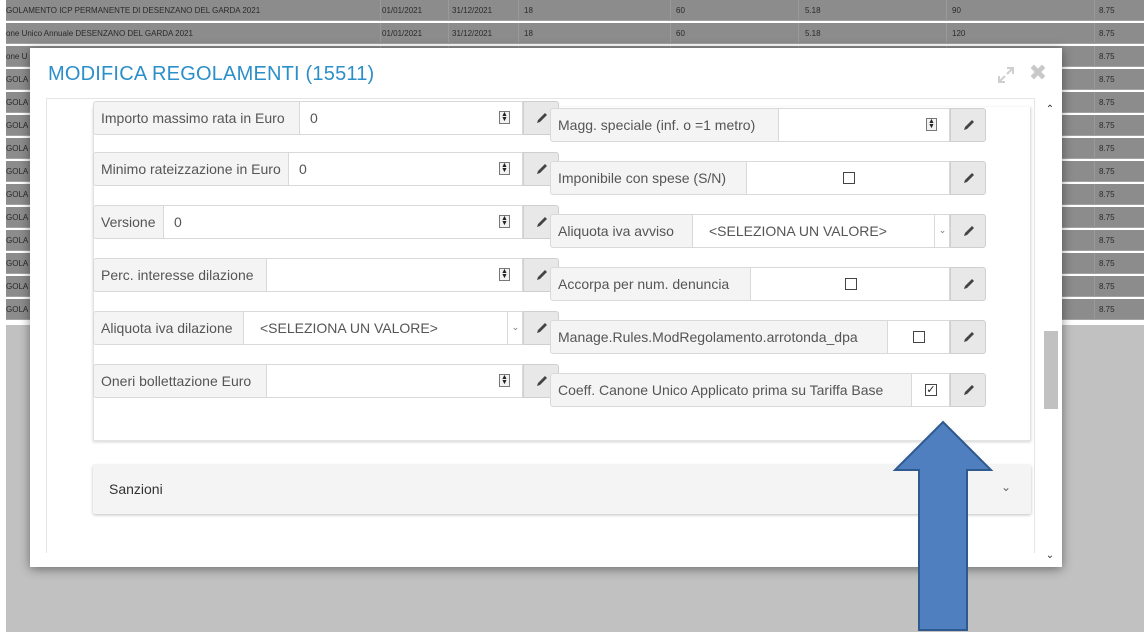 The height and width of the screenshot is (632, 1144). I want to click on scroll-thumb, so click(1051, 370).